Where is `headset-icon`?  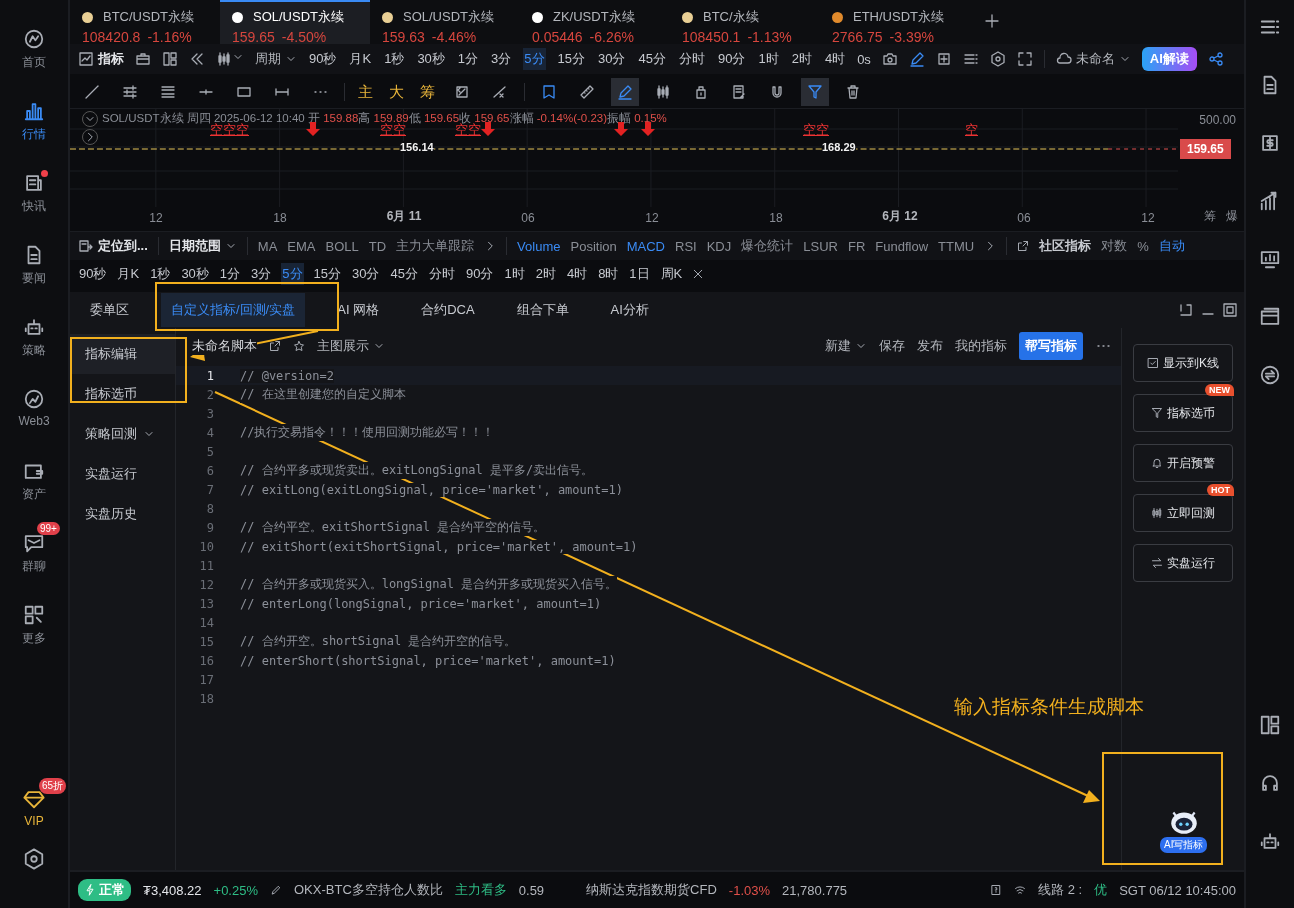
headset-icon is located at coordinates (1270, 783).